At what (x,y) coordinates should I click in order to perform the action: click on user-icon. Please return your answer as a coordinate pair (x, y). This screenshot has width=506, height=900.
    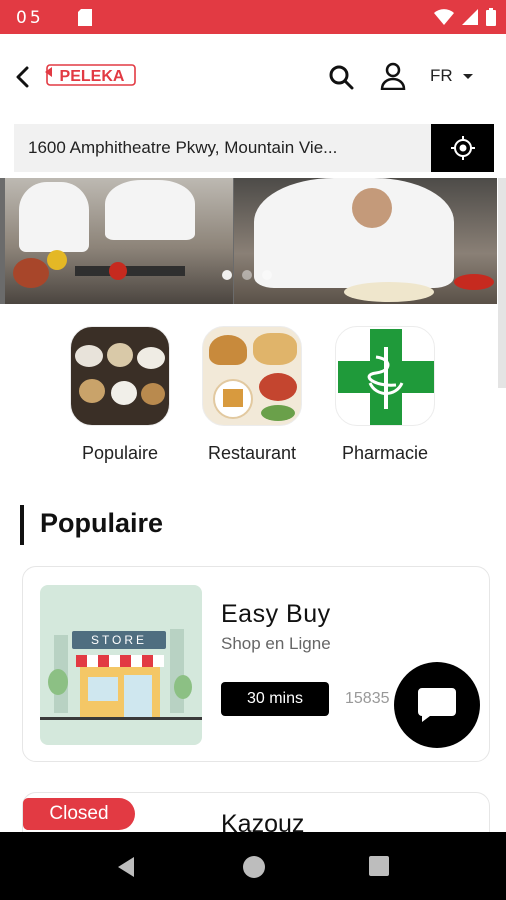
    Looking at the image, I should click on (393, 76).